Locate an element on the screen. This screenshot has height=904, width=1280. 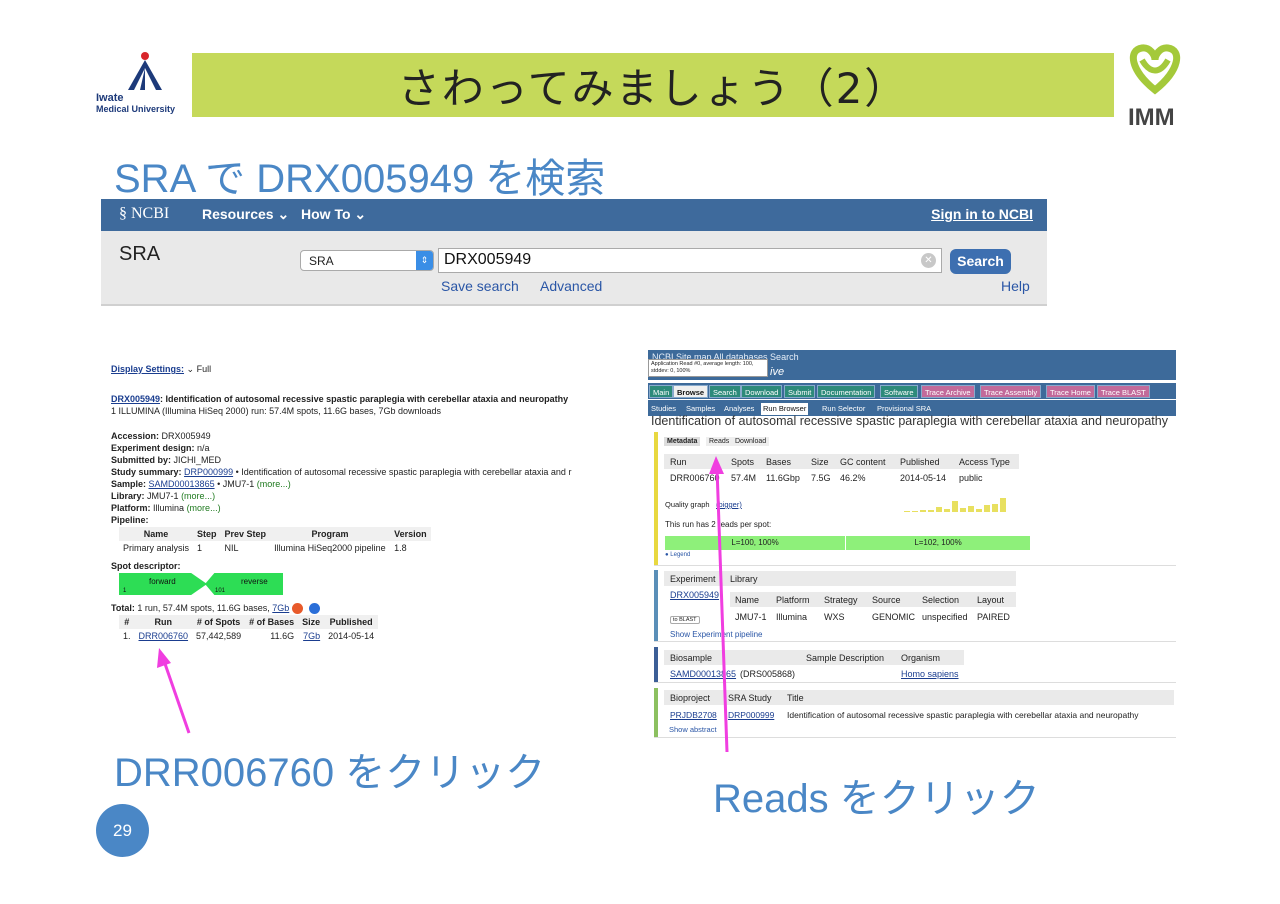
arrow-to-run-link is located at coordinates (174, 691).